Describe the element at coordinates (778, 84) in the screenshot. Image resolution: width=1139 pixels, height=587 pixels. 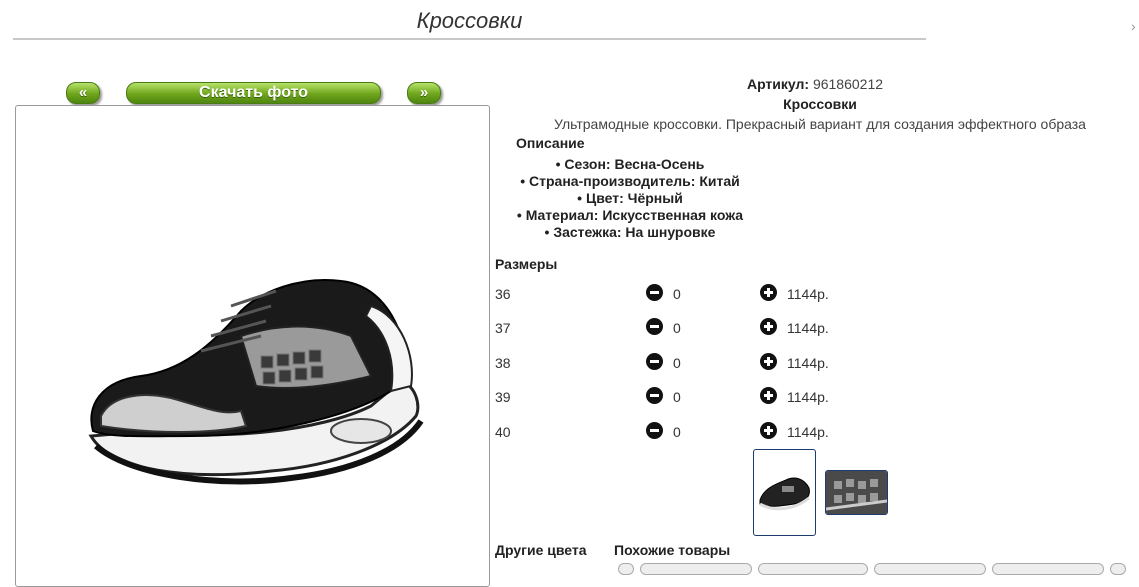
I see `article-label: Артикул:` at that location.